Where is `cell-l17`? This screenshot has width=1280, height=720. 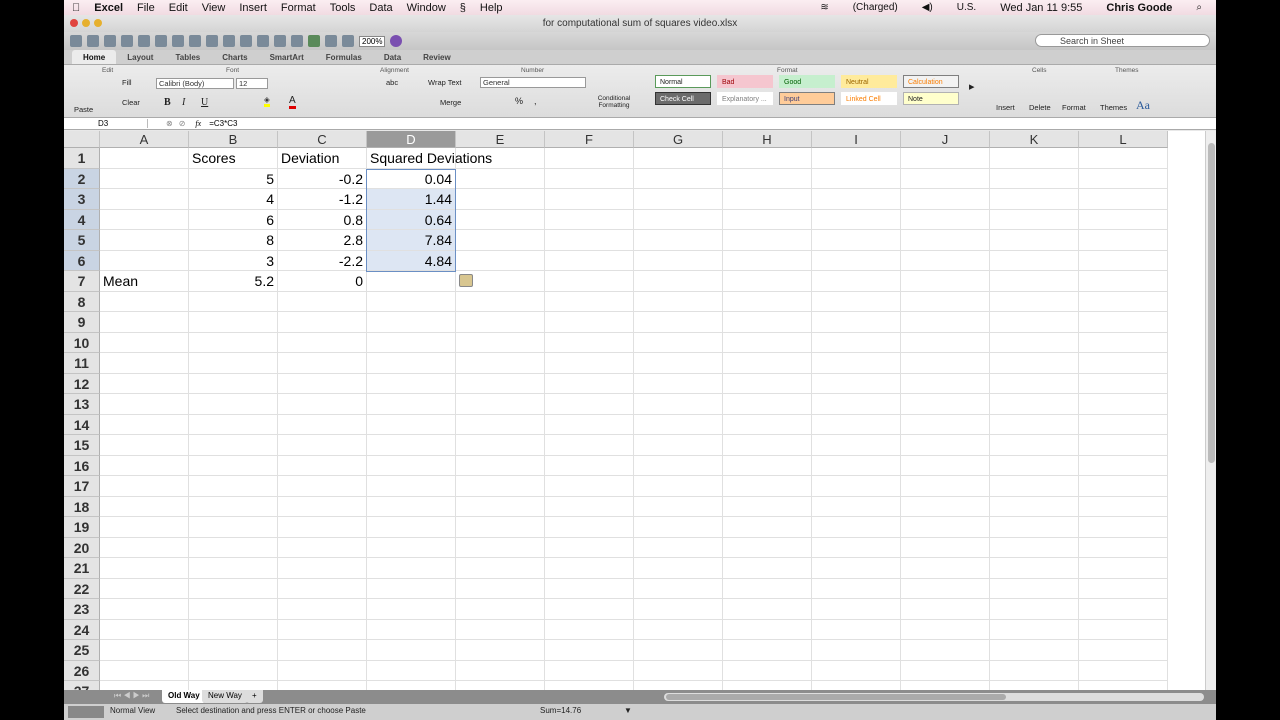 cell-l17 is located at coordinates (1123, 486).